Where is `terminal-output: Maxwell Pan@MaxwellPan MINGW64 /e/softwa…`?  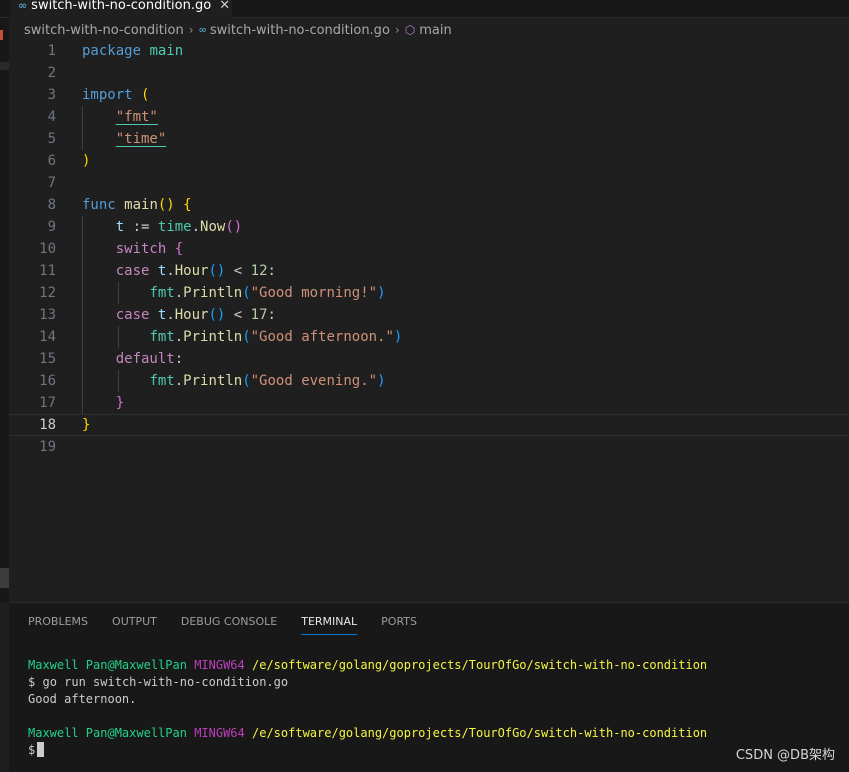 terminal-output: Maxwell Pan@MaxwellPan MINGW64 /e/softwa… is located at coordinates (367, 708).